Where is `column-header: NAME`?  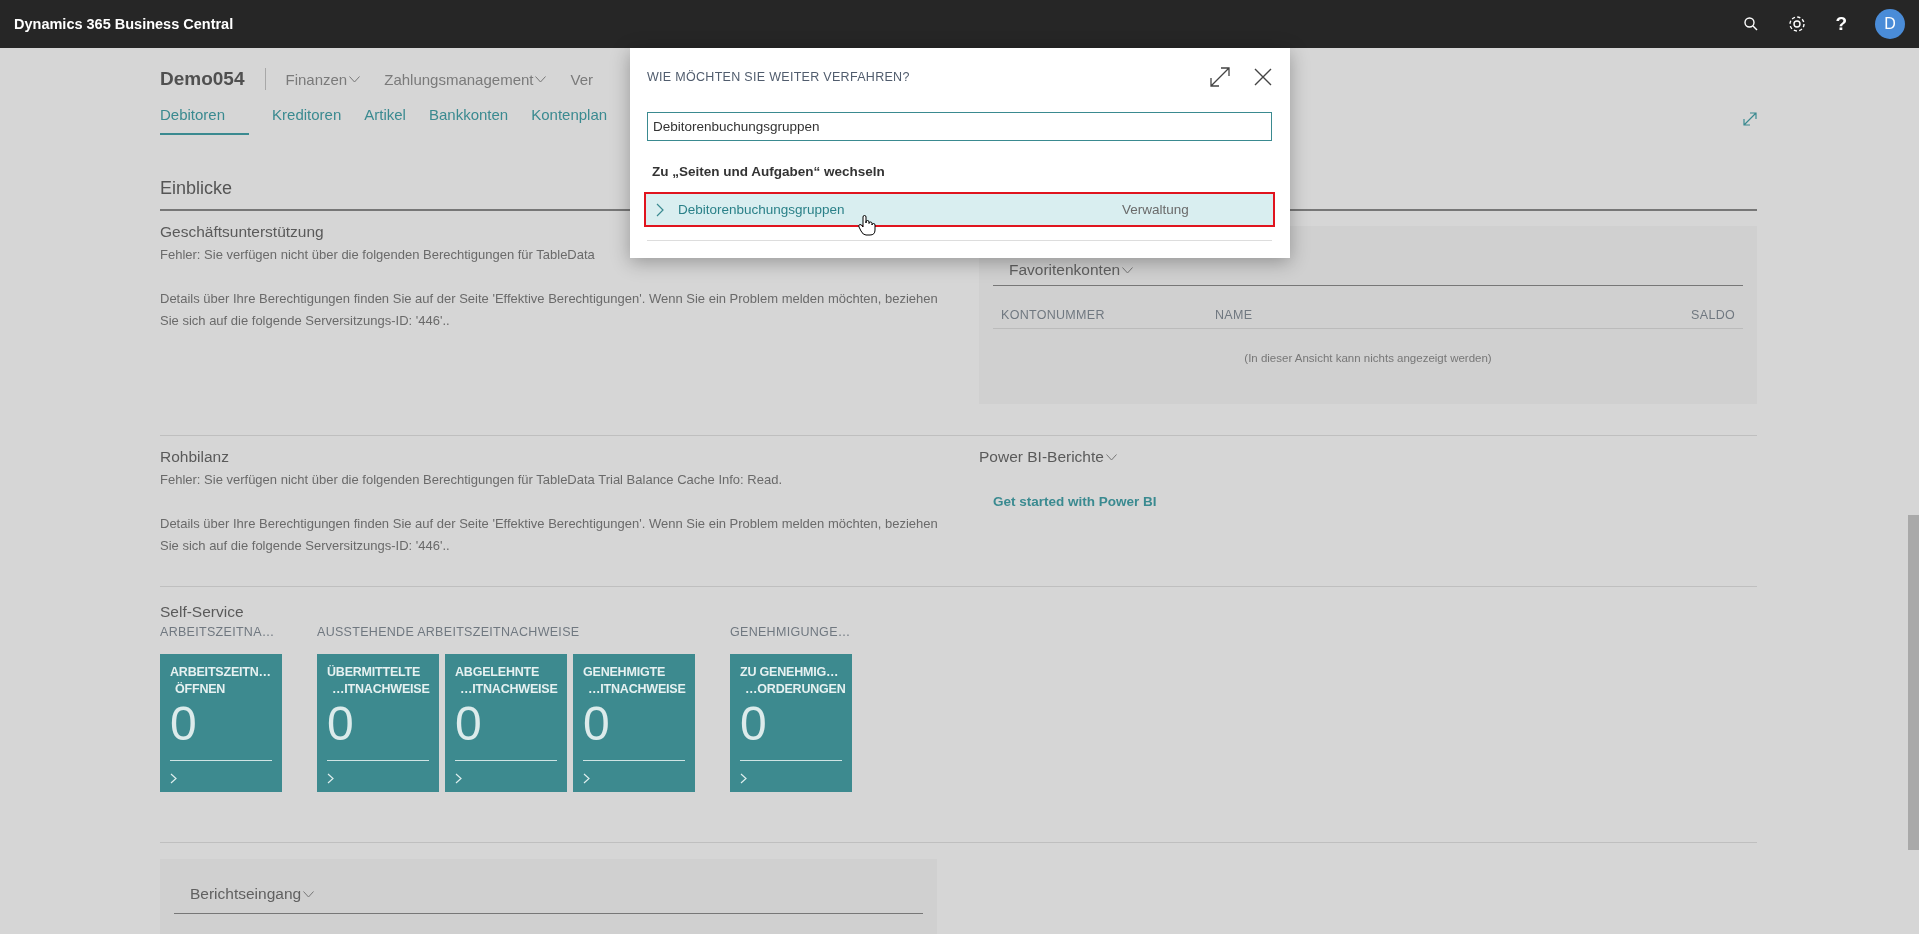 column-header: NAME is located at coordinates (1234, 315).